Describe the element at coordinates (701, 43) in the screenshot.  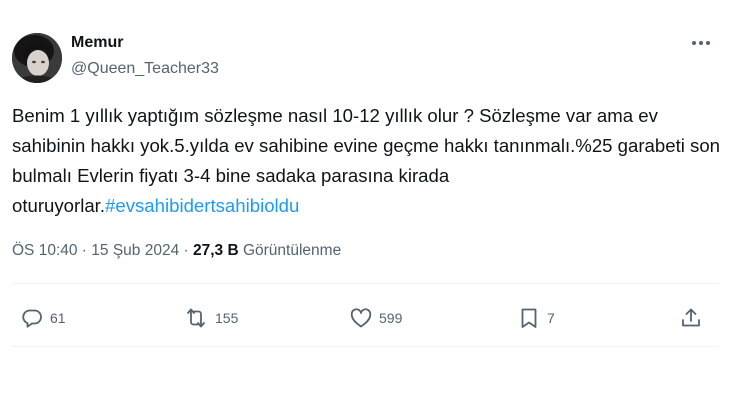
I see `more-icon` at that location.